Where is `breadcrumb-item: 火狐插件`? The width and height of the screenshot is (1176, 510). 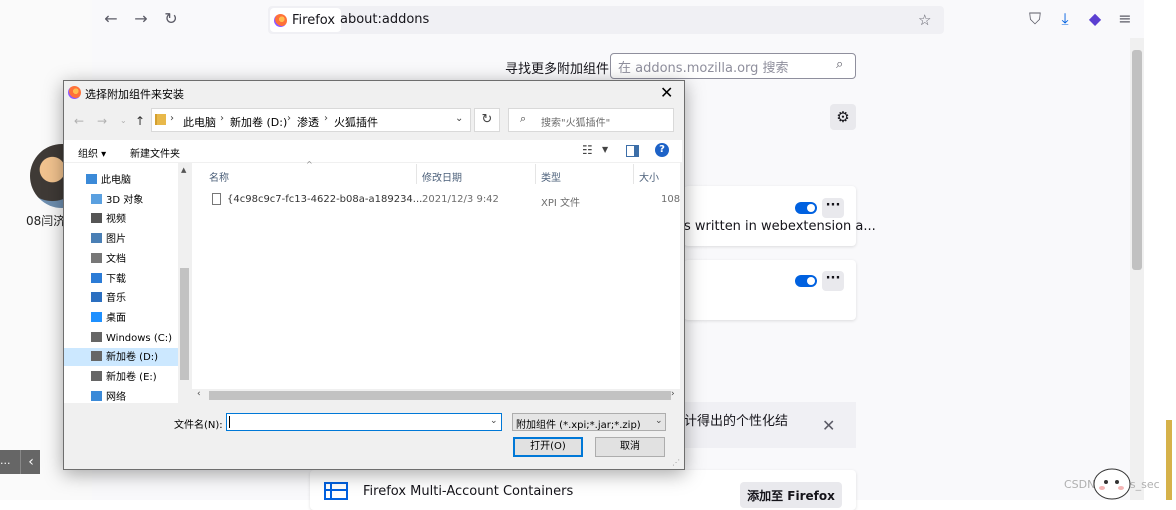 breadcrumb-item: 火狐插件 is located at coordinates (356, 122).